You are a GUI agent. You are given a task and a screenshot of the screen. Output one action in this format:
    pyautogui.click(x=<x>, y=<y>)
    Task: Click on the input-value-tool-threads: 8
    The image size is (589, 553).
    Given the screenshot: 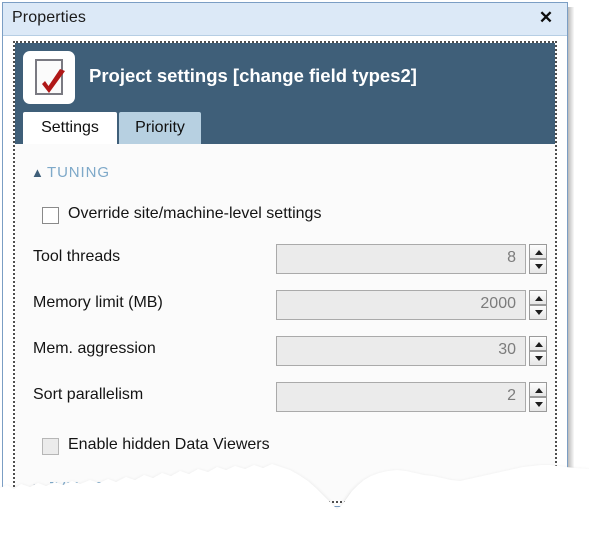 What is the action you would take?
    pyautogui.click(x=511, y=257)
    